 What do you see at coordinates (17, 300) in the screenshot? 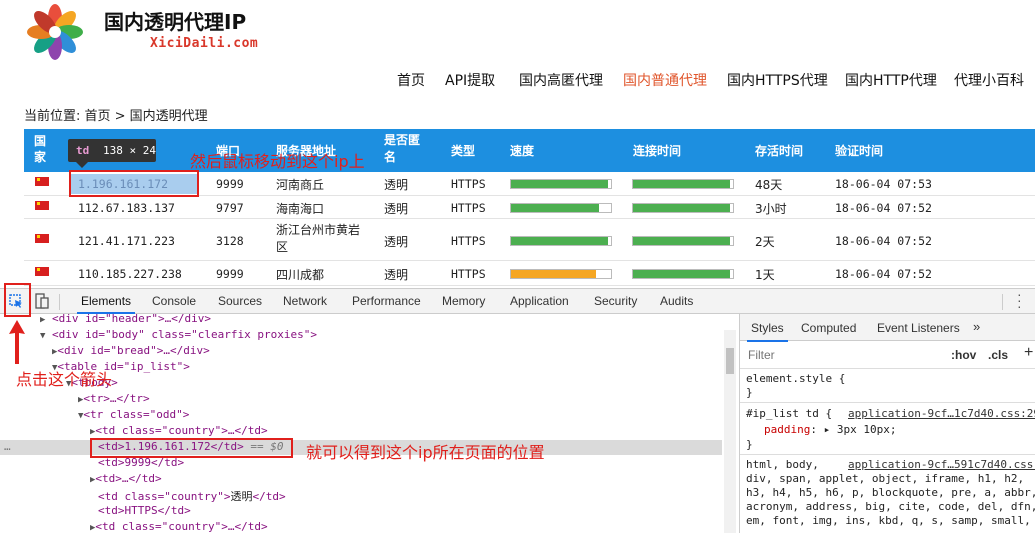
I see `inspect-highlight-box` at bounding box center [17, 300].